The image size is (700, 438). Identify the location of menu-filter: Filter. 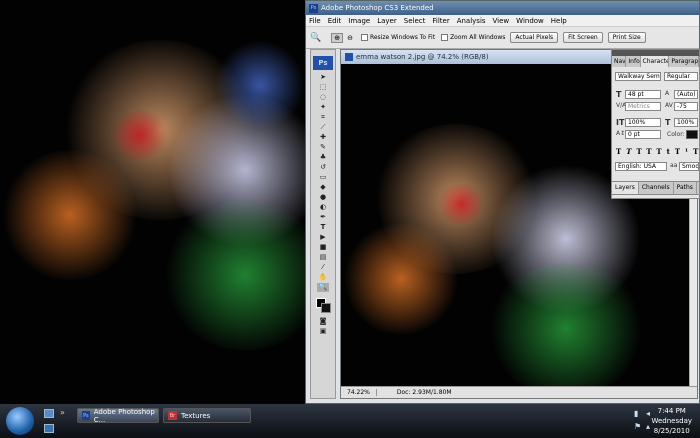
(440, 21).